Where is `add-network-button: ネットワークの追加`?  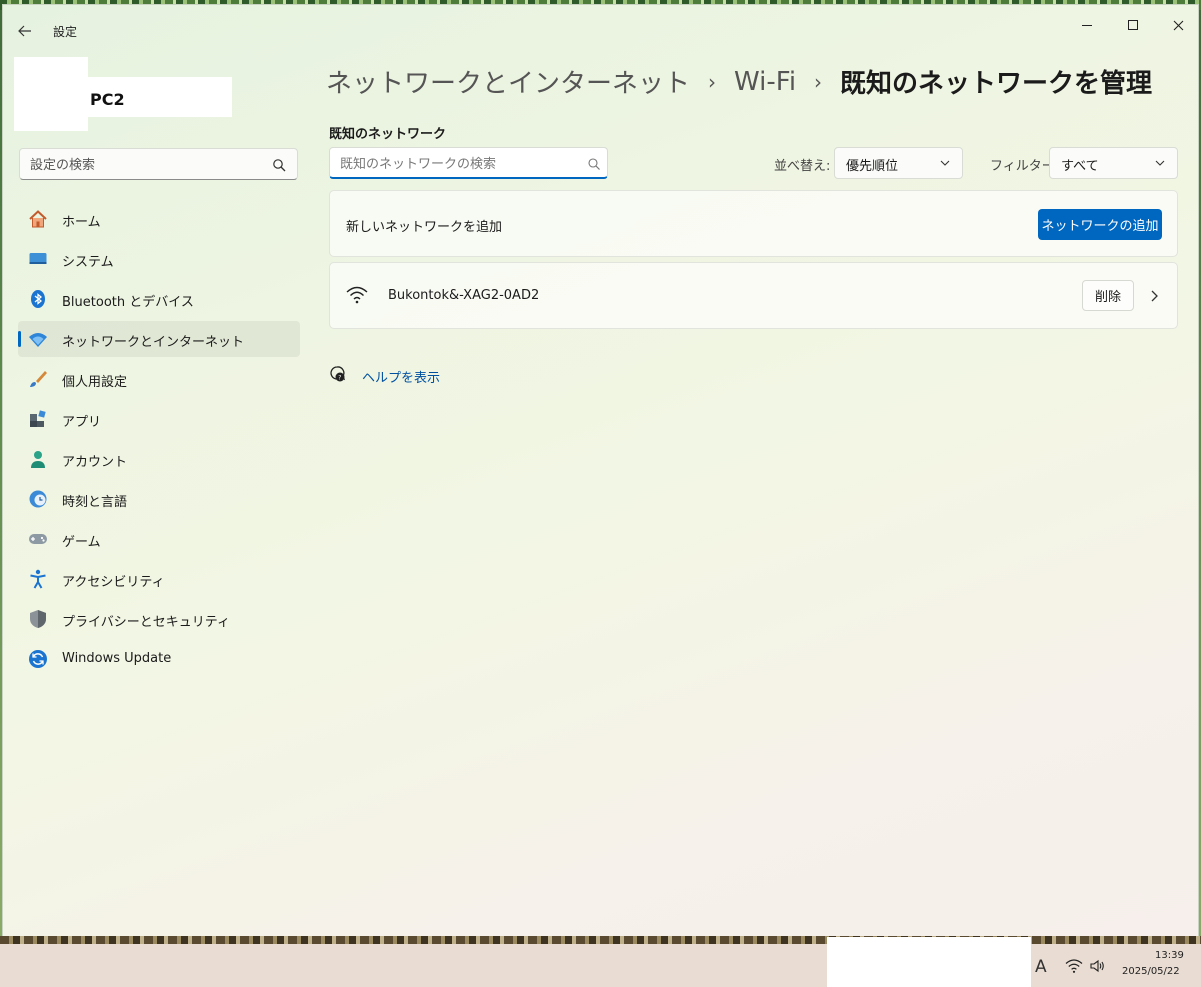
add-network-button: ネットワークの追加 is located at coordinates (1100, 224).